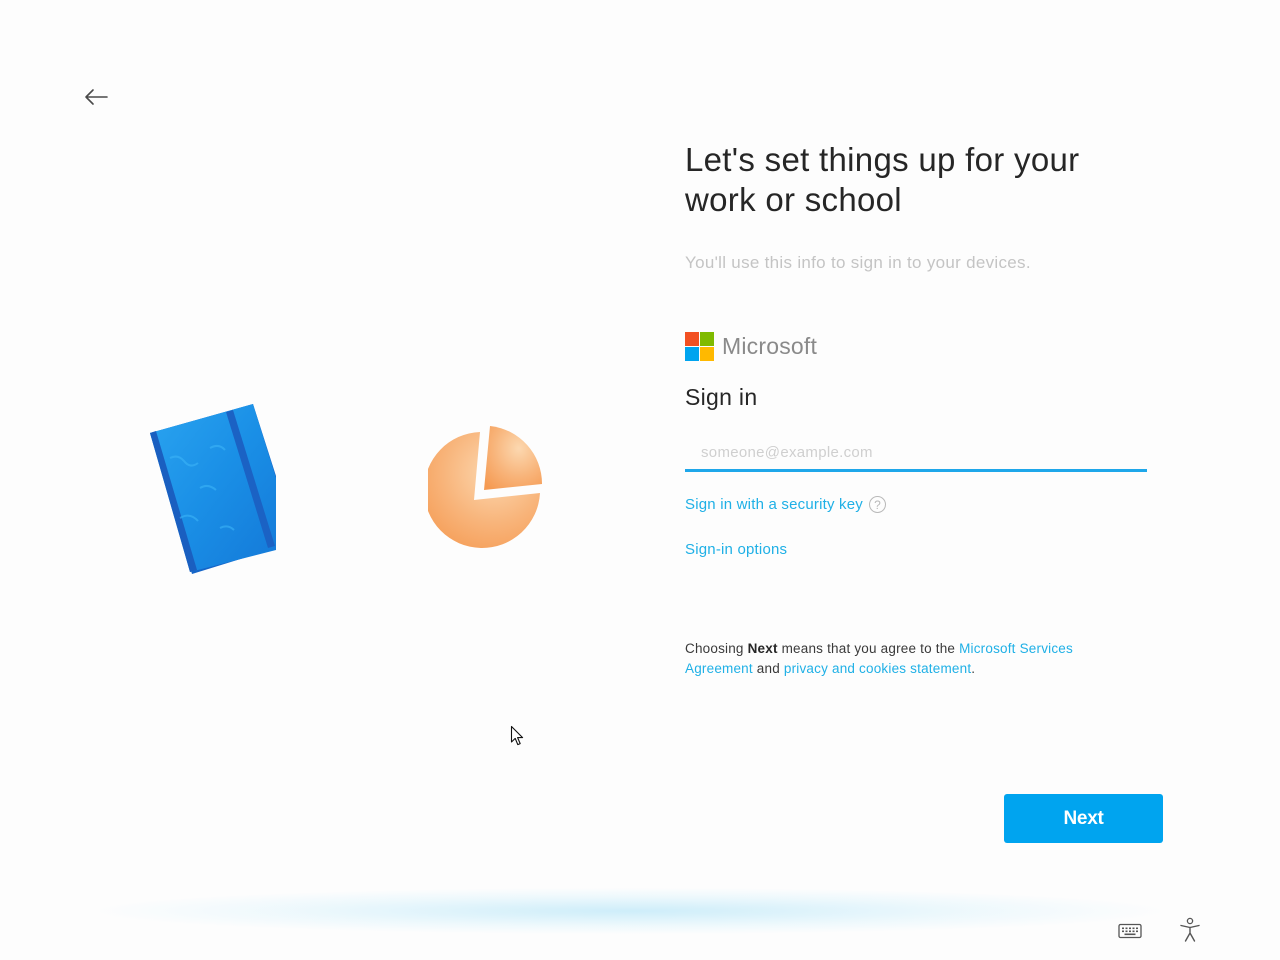 Image resolution: width=1280 pixels, height=960 pixels. Describe the element at coordinates (762, 648) in the screenshot. I see `agreement-bold: Next` at that location.